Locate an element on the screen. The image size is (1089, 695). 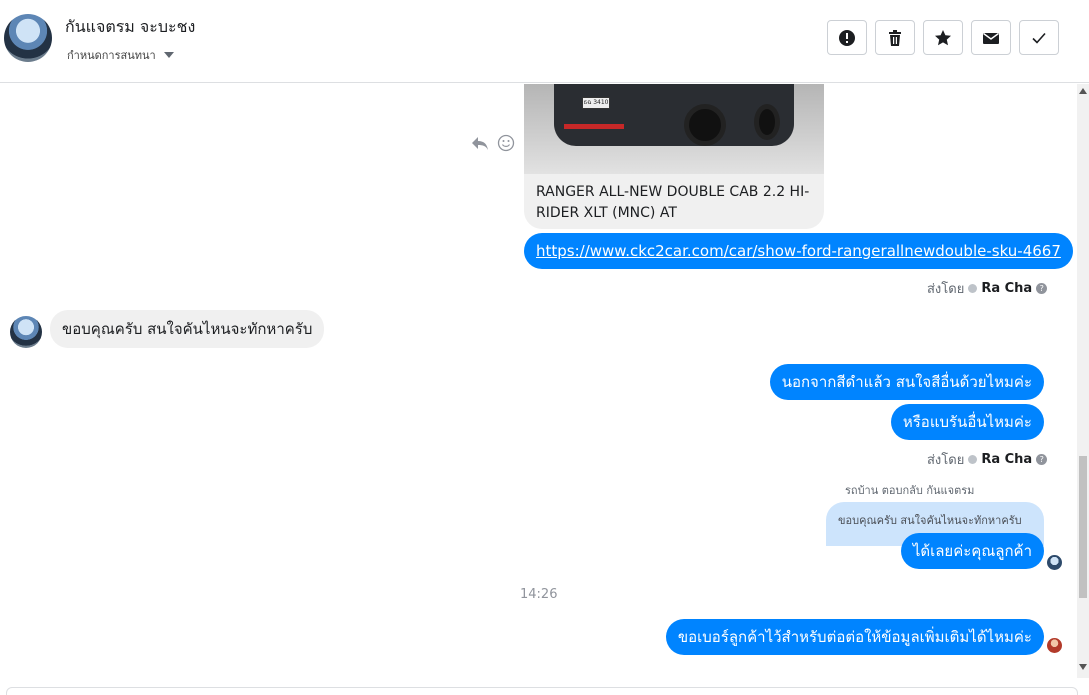
mark-done-button is located at coordinates (1039, 37).